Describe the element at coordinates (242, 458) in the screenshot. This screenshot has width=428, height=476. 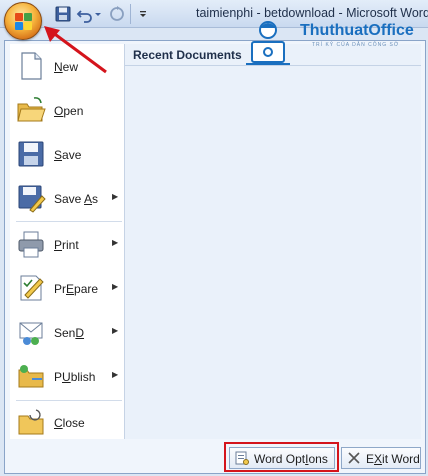
I see `word-options-icon` at that location.